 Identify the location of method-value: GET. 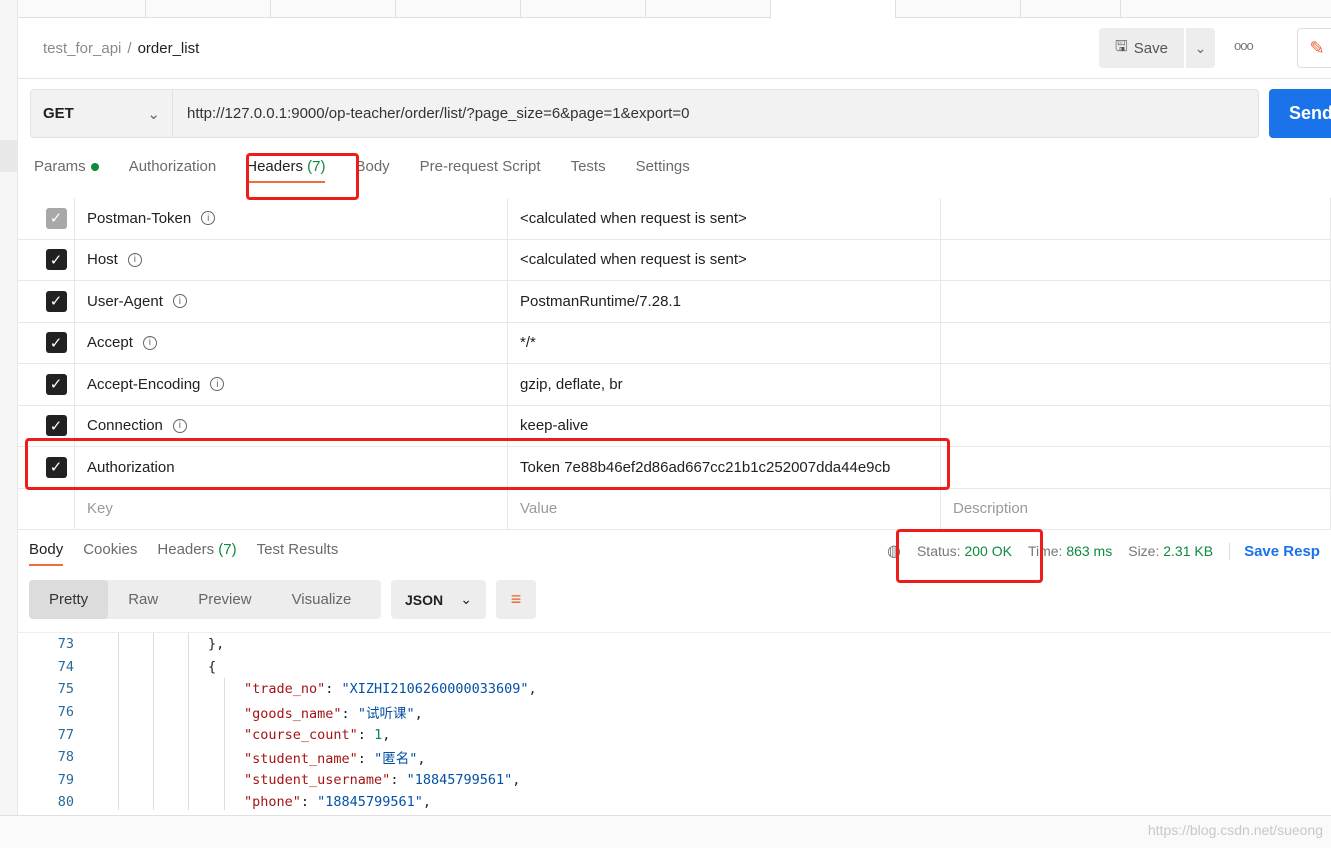
(58, 113).